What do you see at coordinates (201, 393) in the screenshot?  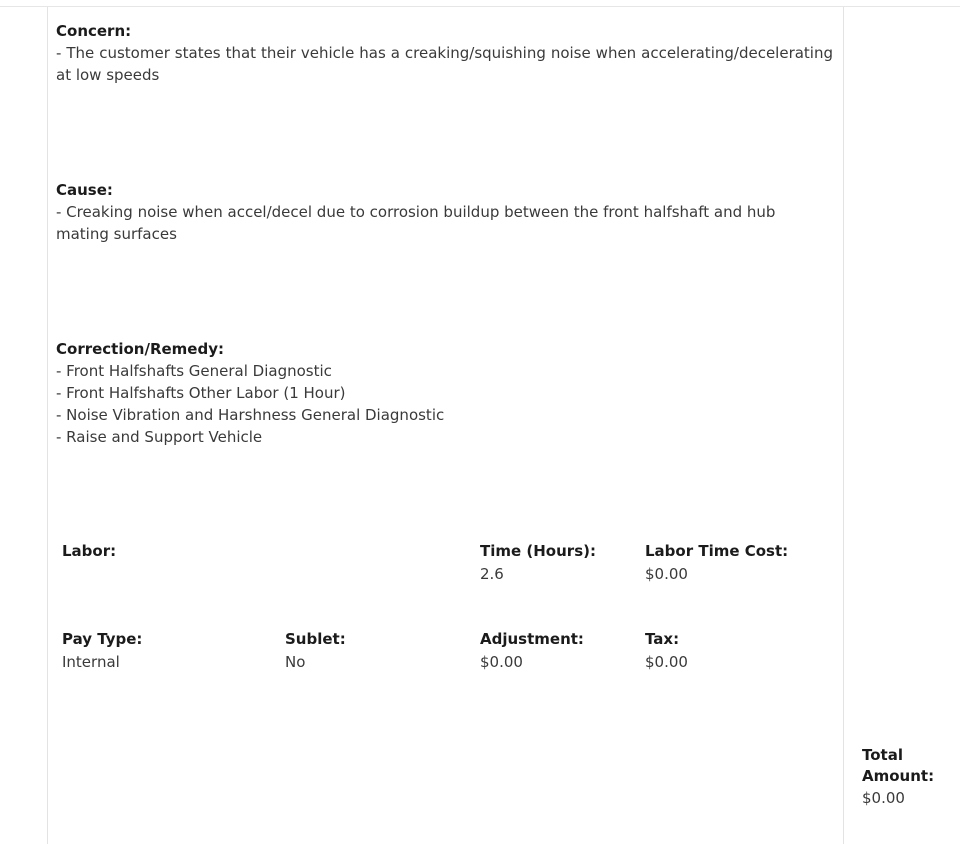 I see `list-item: - Front Halfshafts Other Labor (1 Hour)` at bounding box center [201, 393].